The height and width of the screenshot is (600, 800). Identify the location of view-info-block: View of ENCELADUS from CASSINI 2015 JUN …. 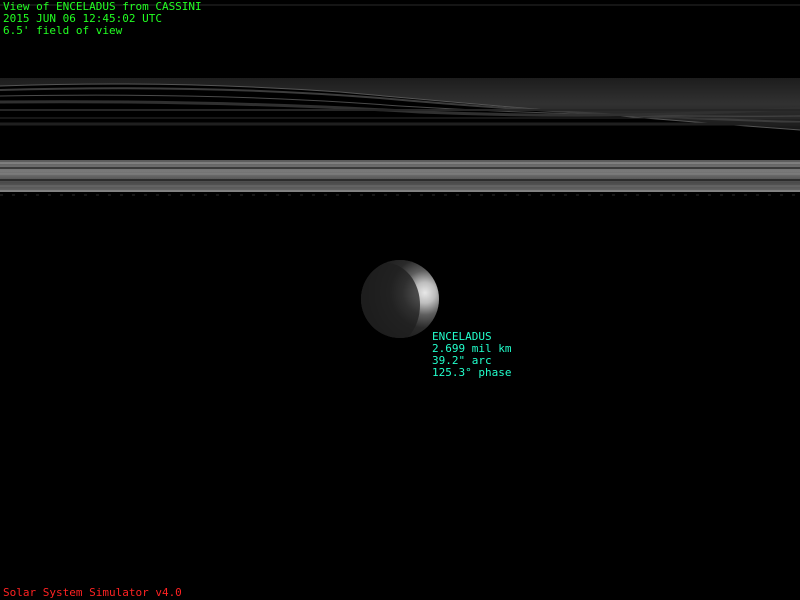
(102, 19).